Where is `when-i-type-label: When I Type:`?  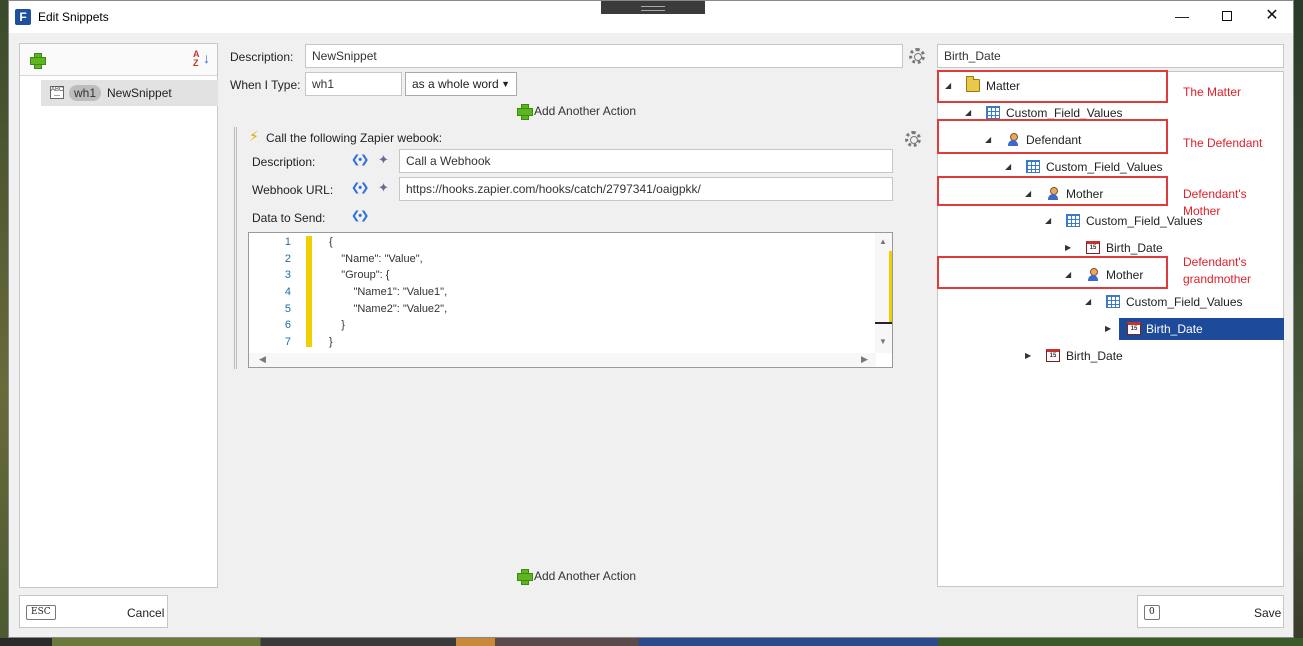 when-i-type-label: When I Type: is located at coordinates (265, 85).